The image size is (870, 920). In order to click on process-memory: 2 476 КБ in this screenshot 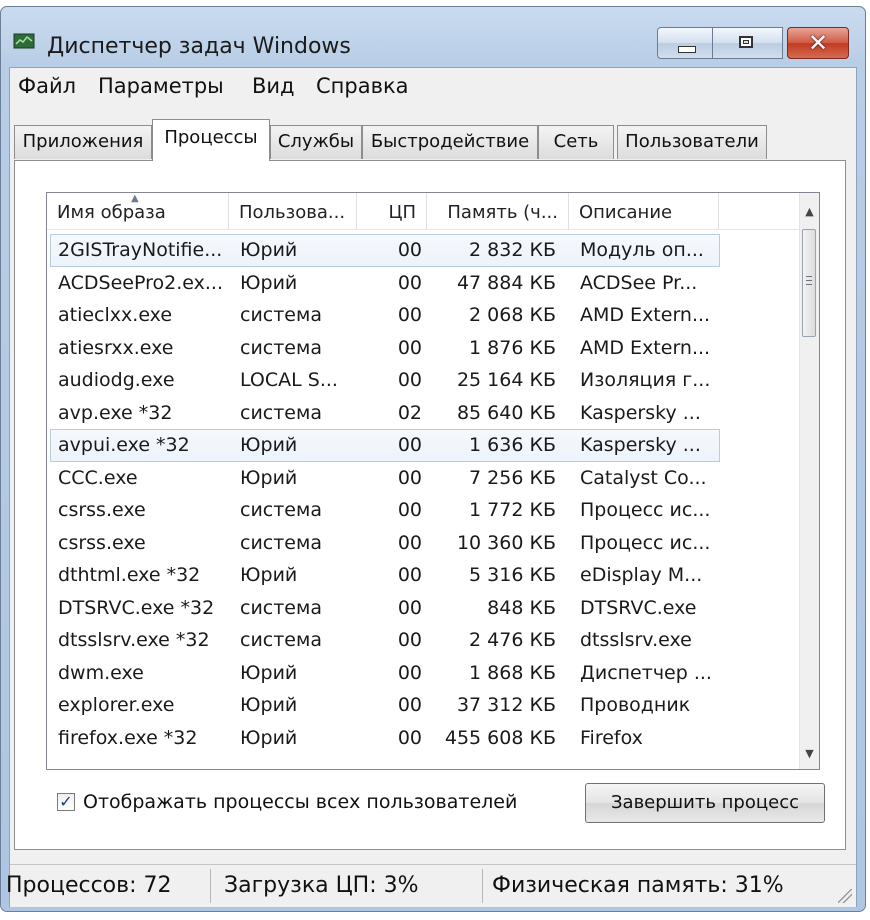, I will do `click(512, 640)`.